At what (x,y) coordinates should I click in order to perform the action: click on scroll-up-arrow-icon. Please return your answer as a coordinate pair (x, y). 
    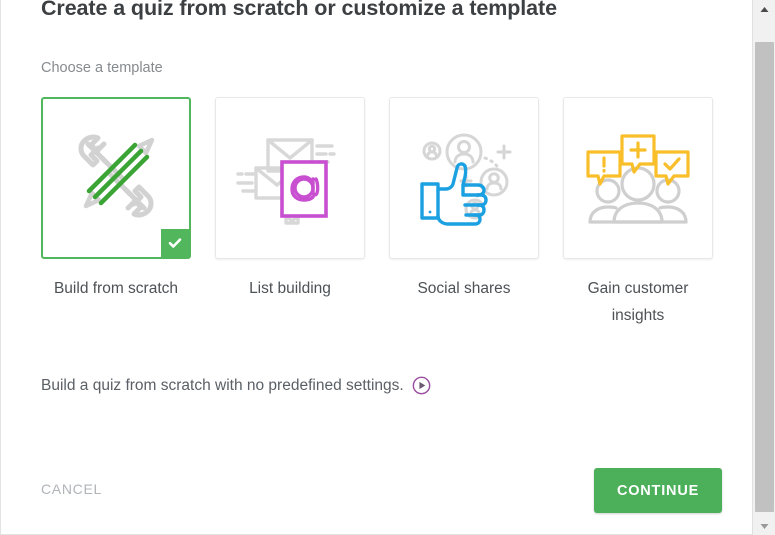
    Looking at the image, I should click on (764, 9).